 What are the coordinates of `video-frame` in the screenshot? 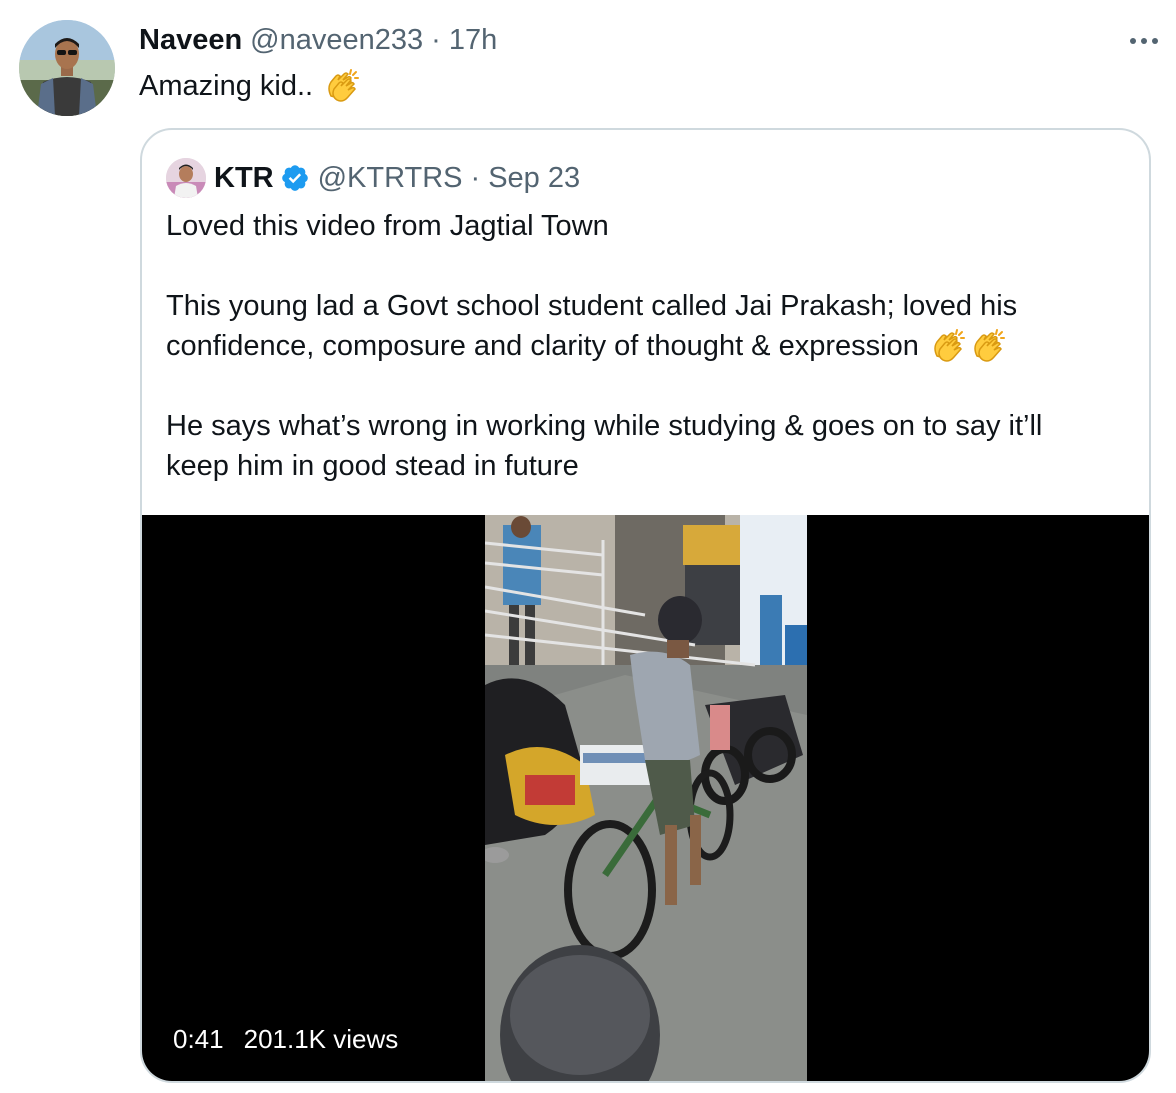 It's located at (646, 798).